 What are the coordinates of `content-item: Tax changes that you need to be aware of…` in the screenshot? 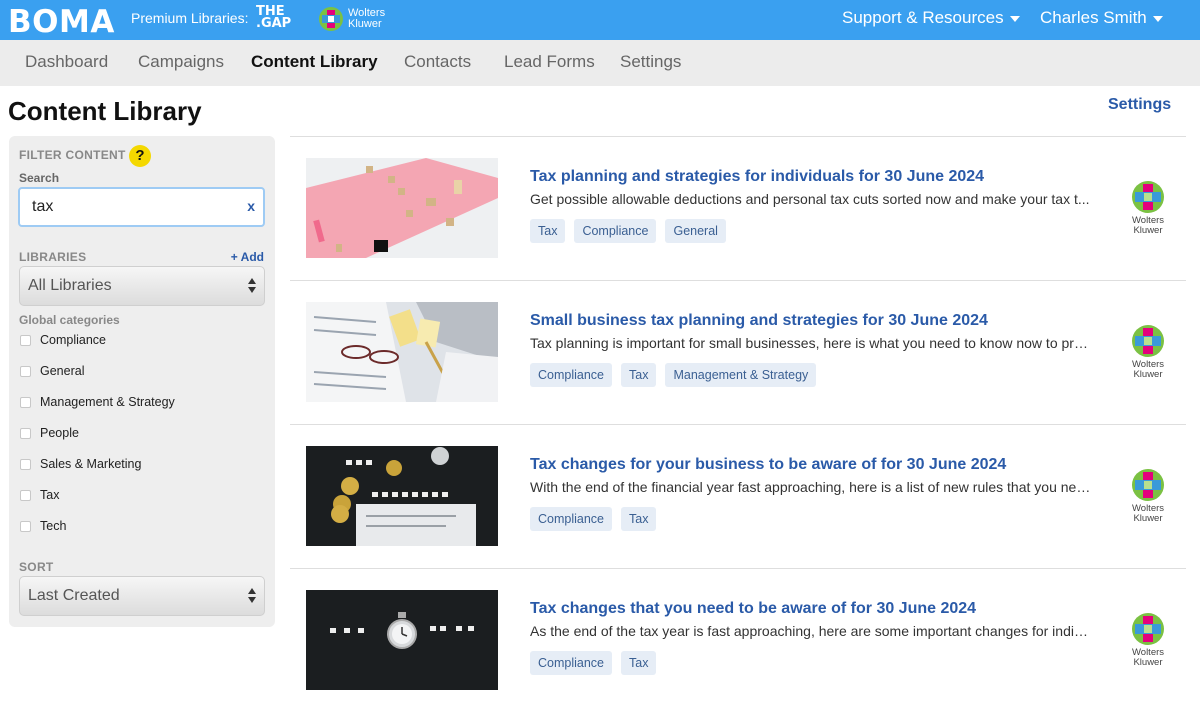 It's located at (738, 640).